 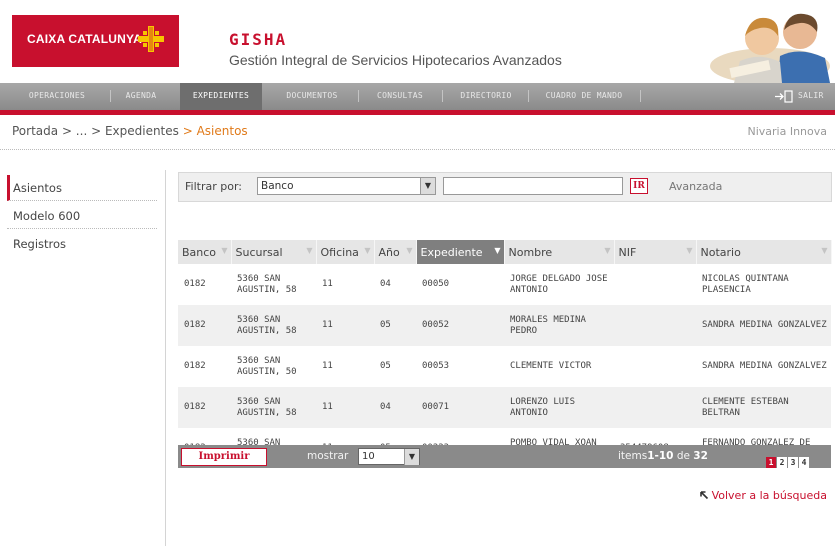 What do you see at coordinates (395, 407) in the screenshot?
I see `cell-ano: 04` at bounding box center [395, 407].